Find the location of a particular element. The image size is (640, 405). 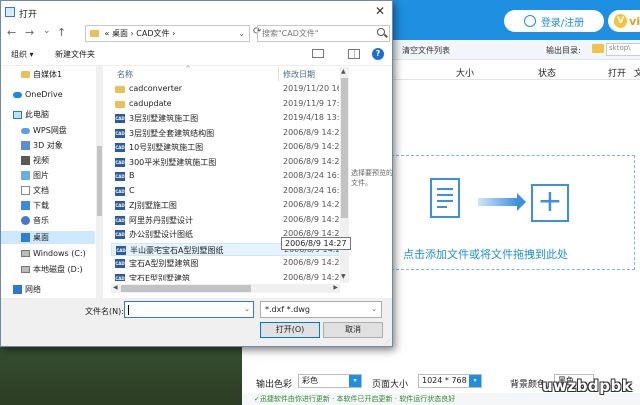

tree-item-videos: 视频 is located at coordinates (35, 160).